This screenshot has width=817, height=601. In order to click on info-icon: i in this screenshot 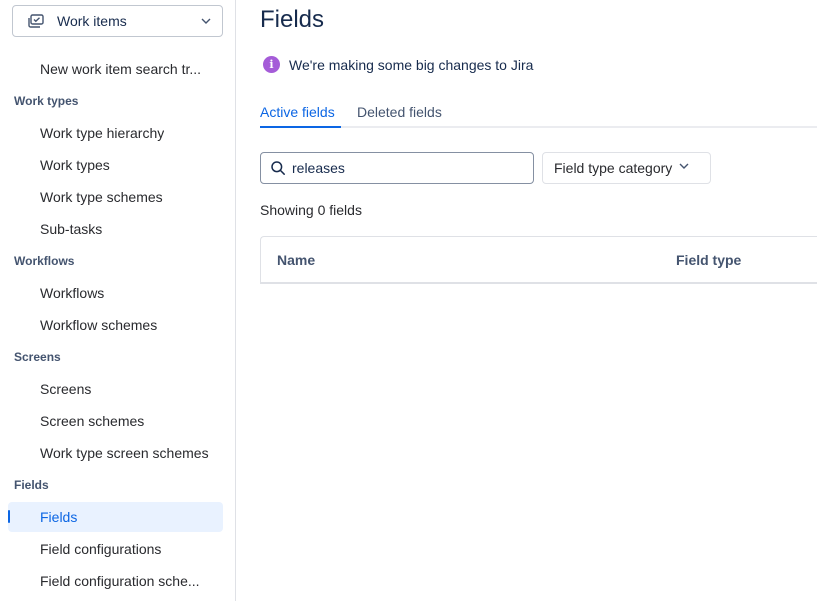, I will do `click(271, 64)`.